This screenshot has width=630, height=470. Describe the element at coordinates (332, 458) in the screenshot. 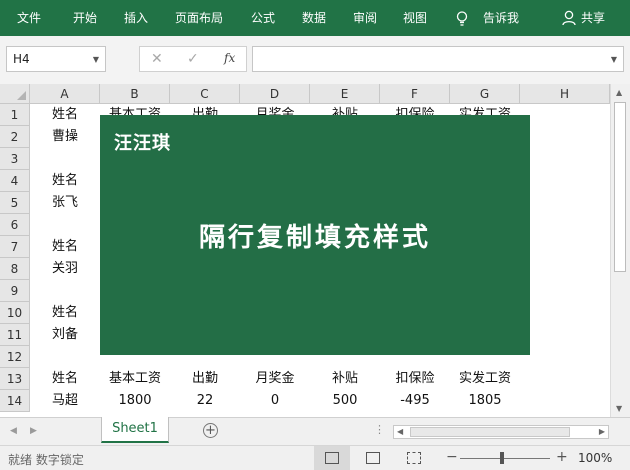

I see `normal-view-button` at that location.